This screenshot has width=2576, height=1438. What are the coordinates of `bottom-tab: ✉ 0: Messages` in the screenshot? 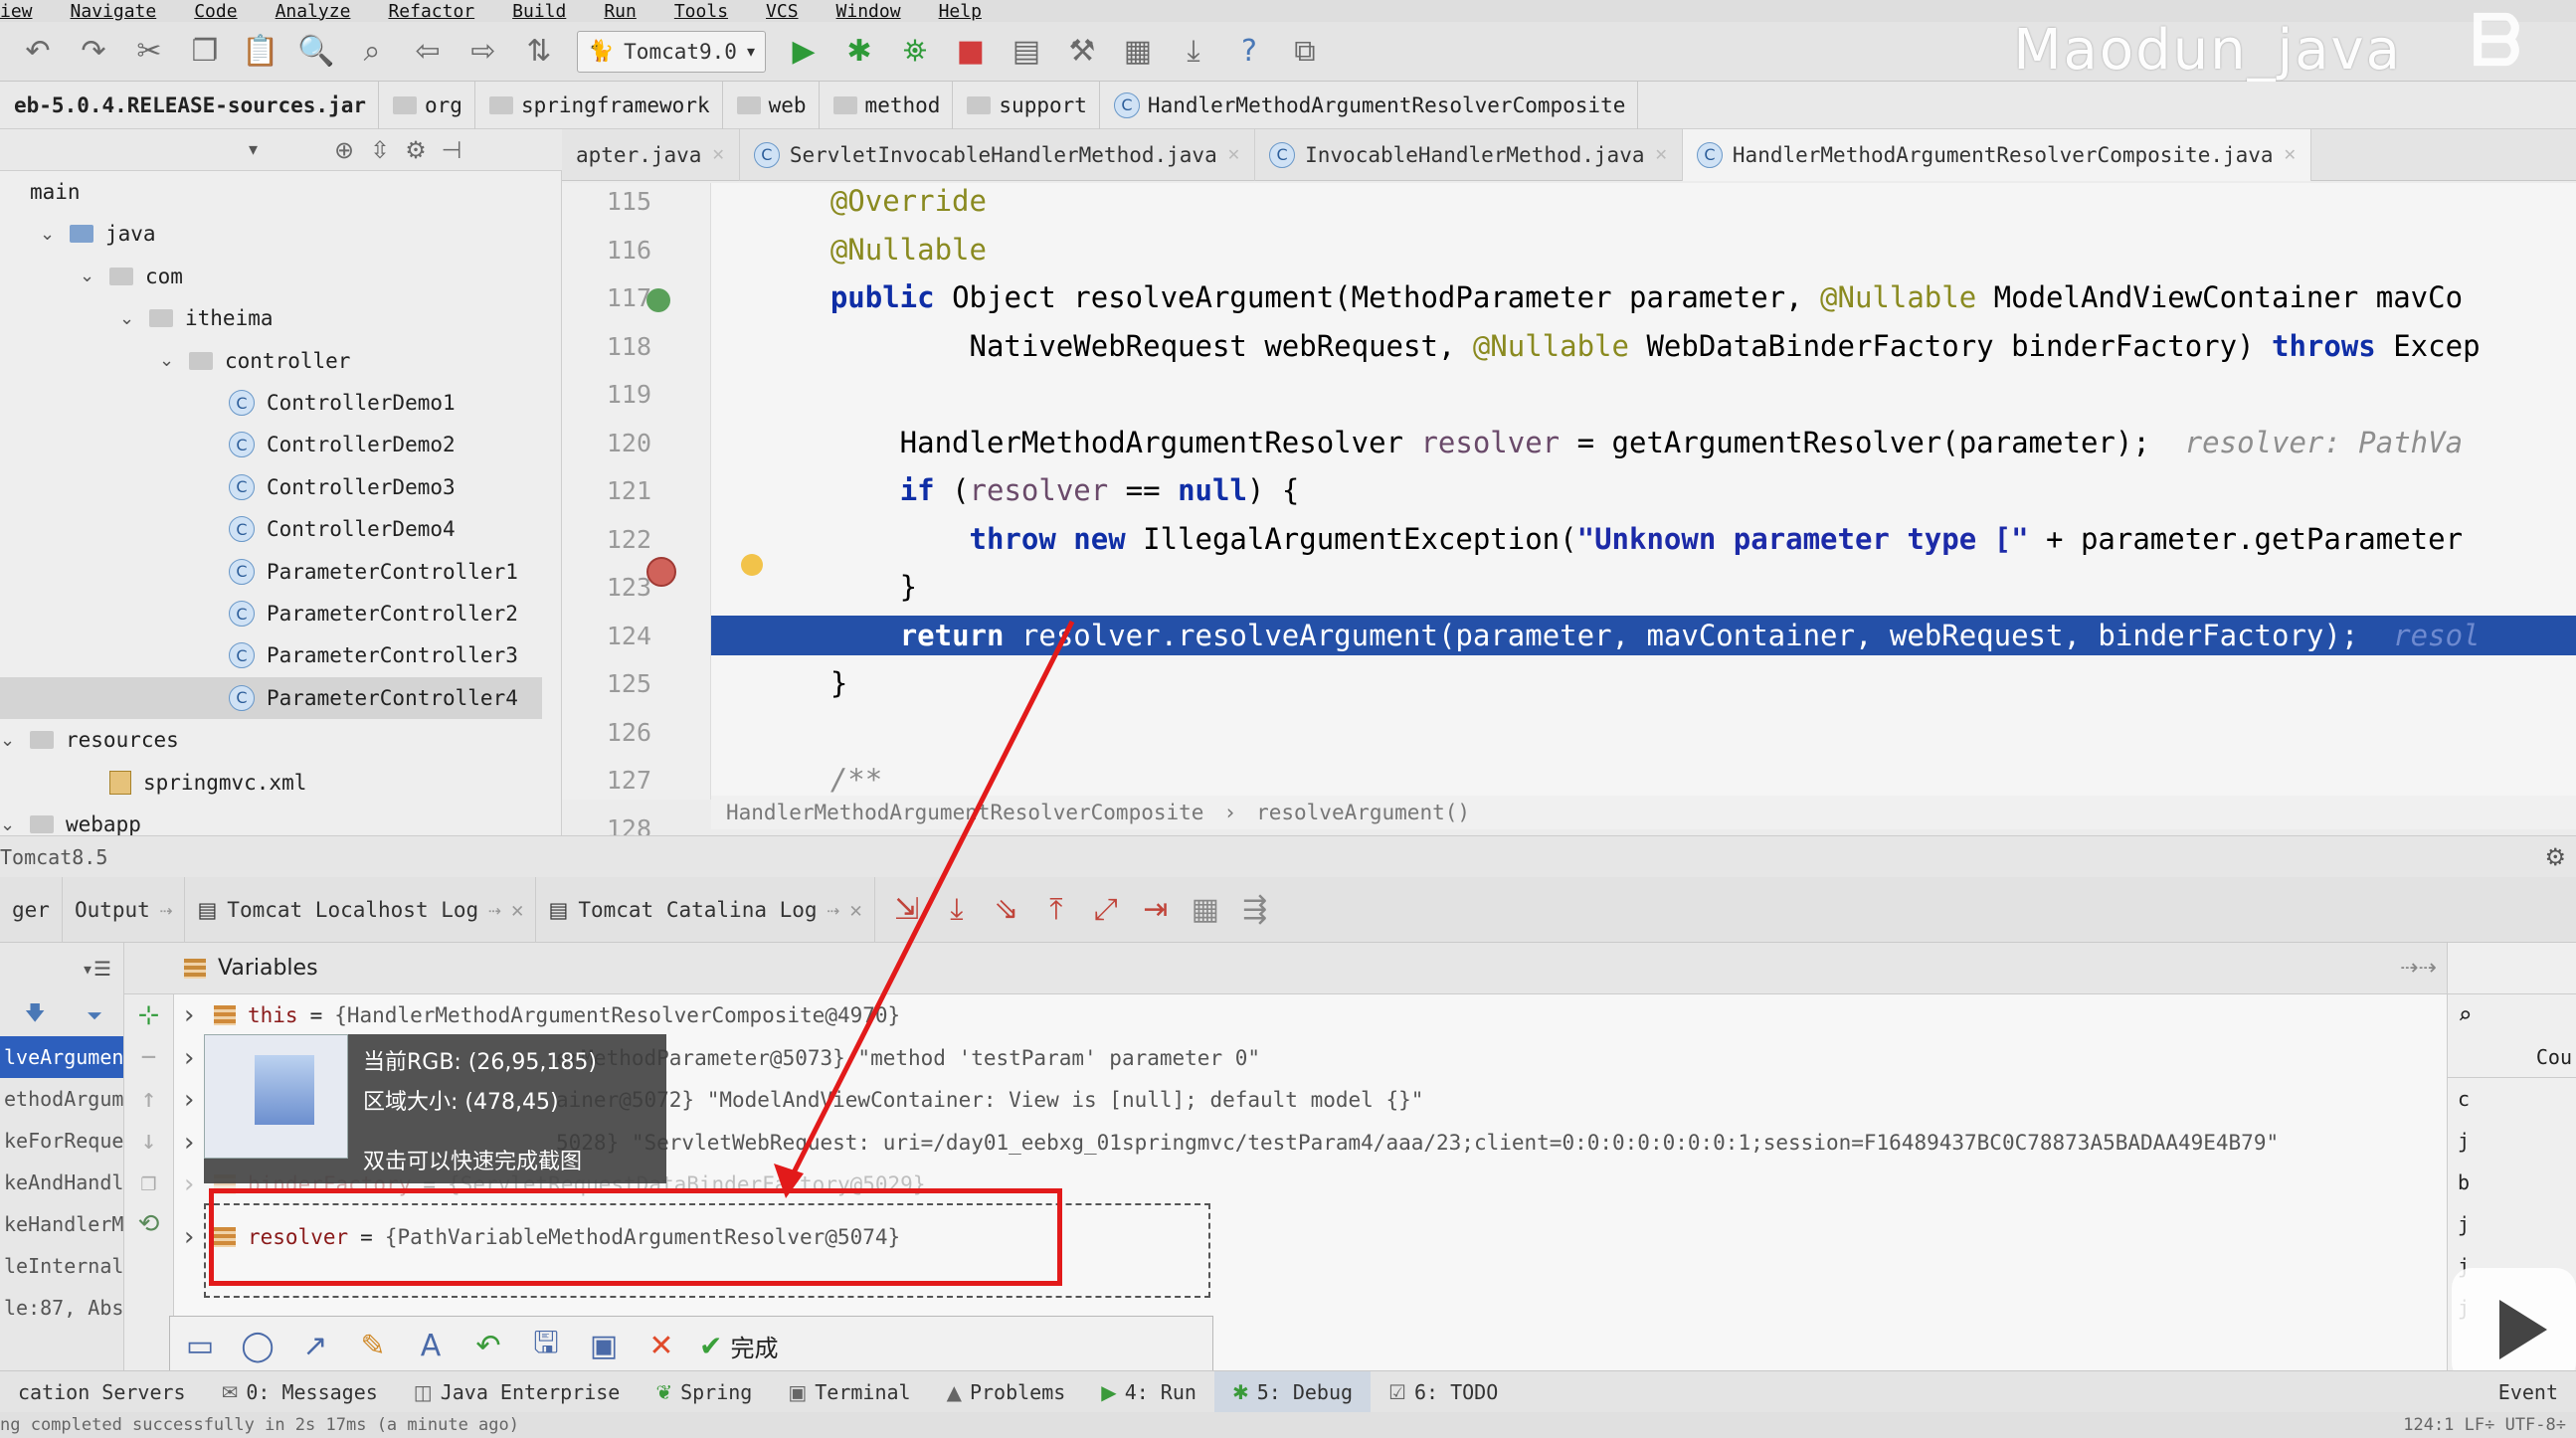 It's located at (300, 1392).